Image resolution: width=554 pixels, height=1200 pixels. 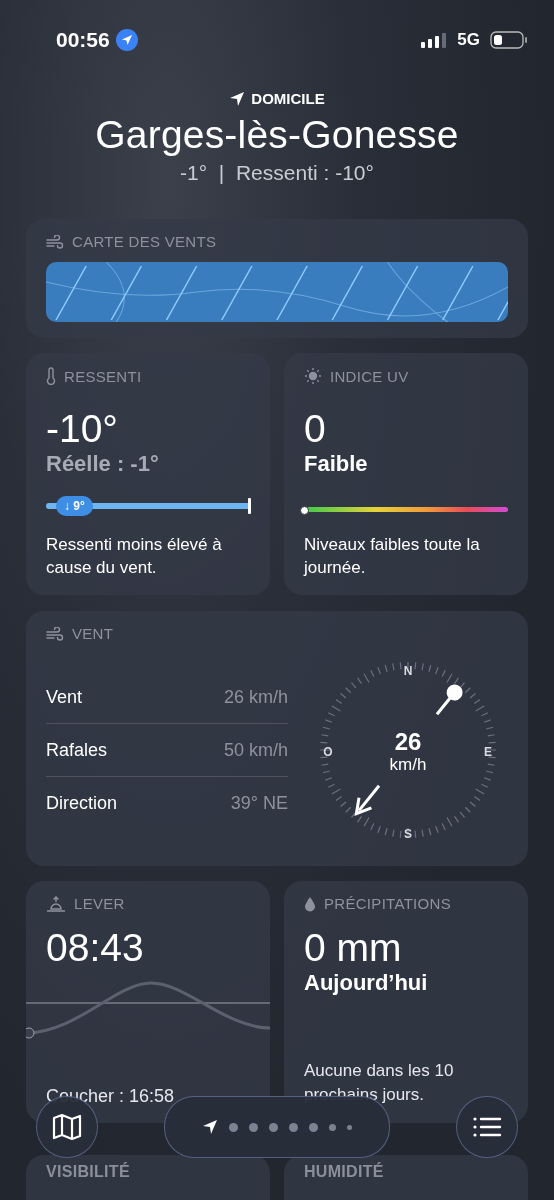 I want to click on sunrise-card: LEVER 08:43 Coucher : 16:58, so click(x=148, y=1002).